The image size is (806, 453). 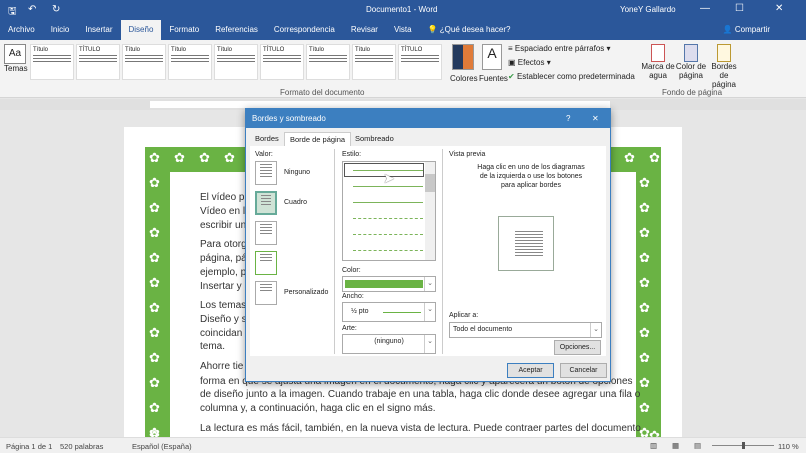 What do you see at coordinates (266, 233) in the screenshot?
I see `setting-sombra-icon` at bounding box center [266, 233].